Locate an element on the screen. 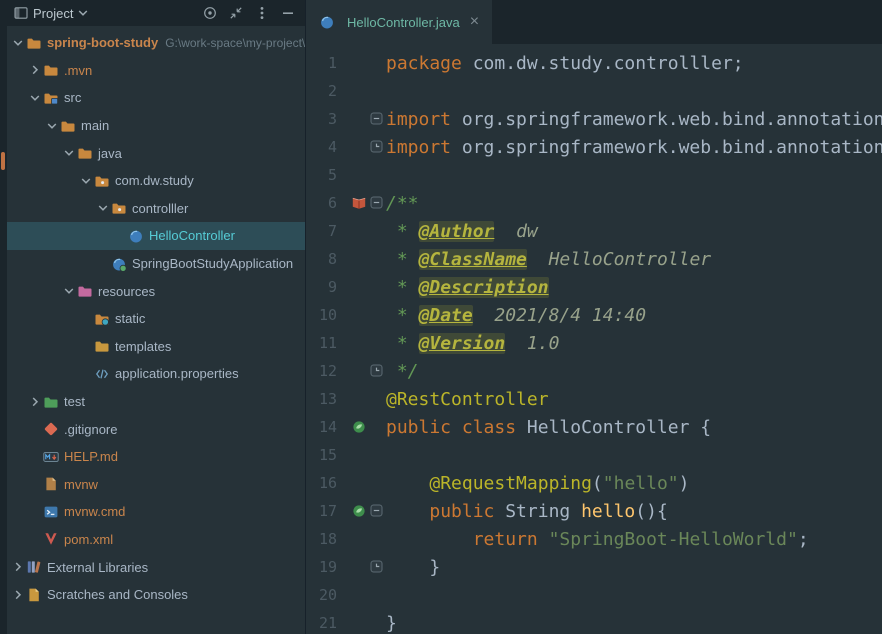  tree-item-help-md: HELP.md is located at coordinates (156, 457).